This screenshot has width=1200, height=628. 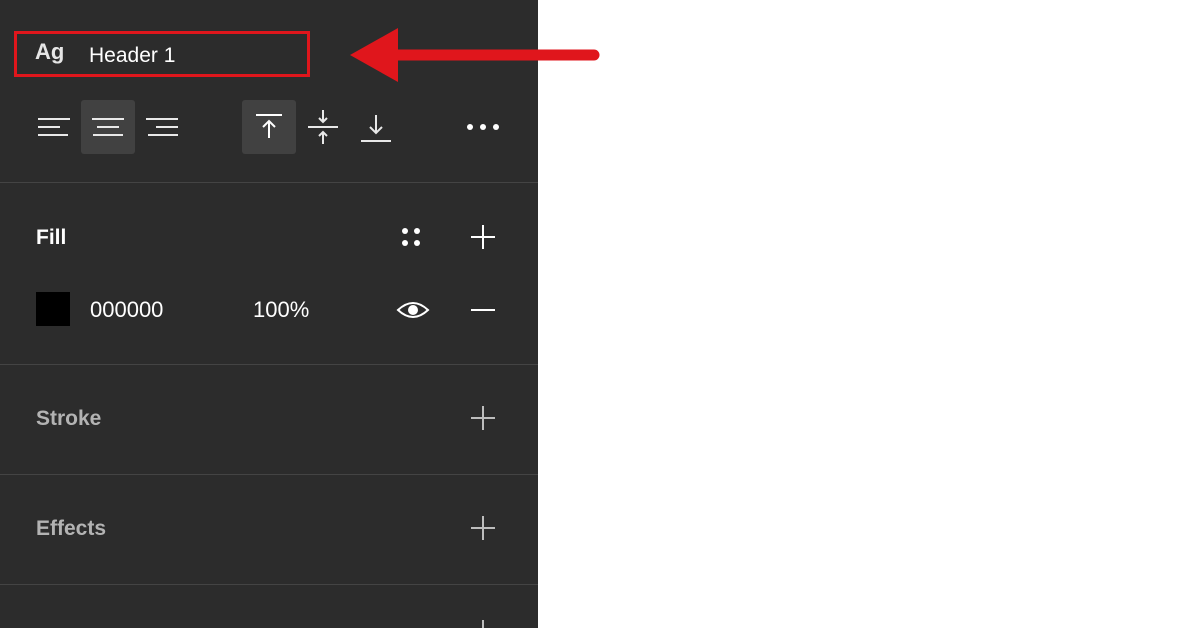 I want to click on add-effect-button, so click(x=483, y=528).